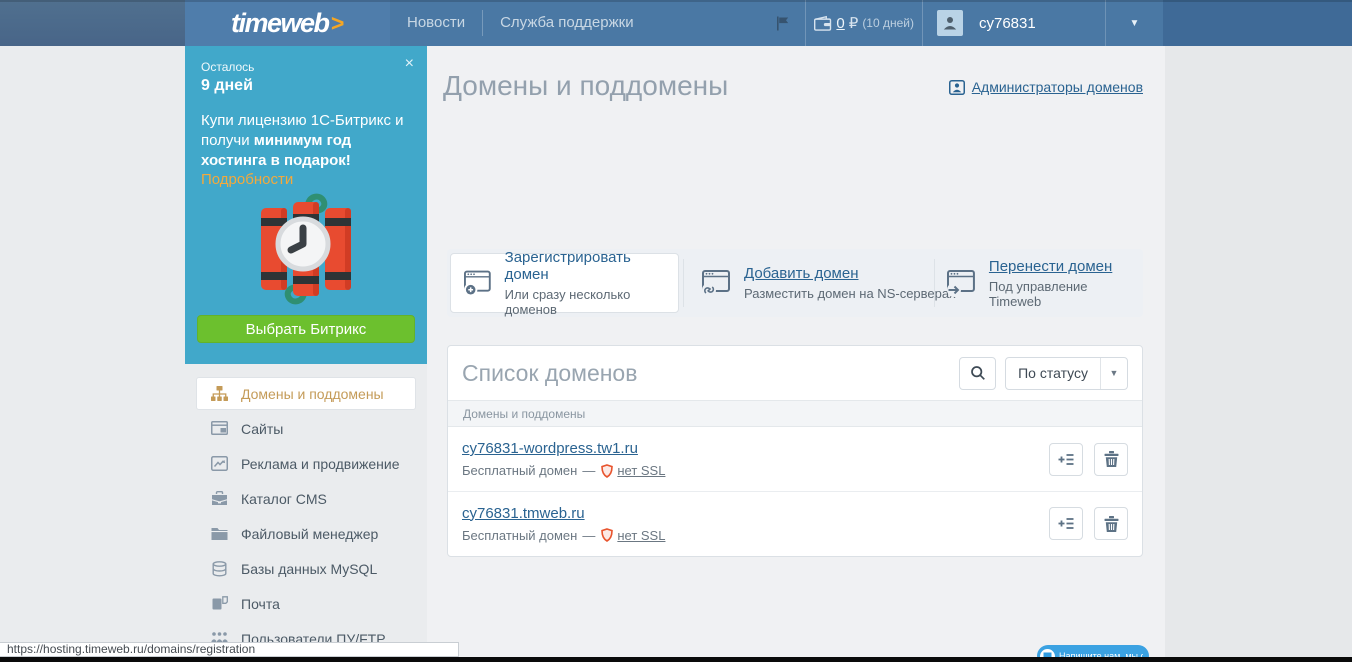  I want to click on chart-icon, so click(219, 463).